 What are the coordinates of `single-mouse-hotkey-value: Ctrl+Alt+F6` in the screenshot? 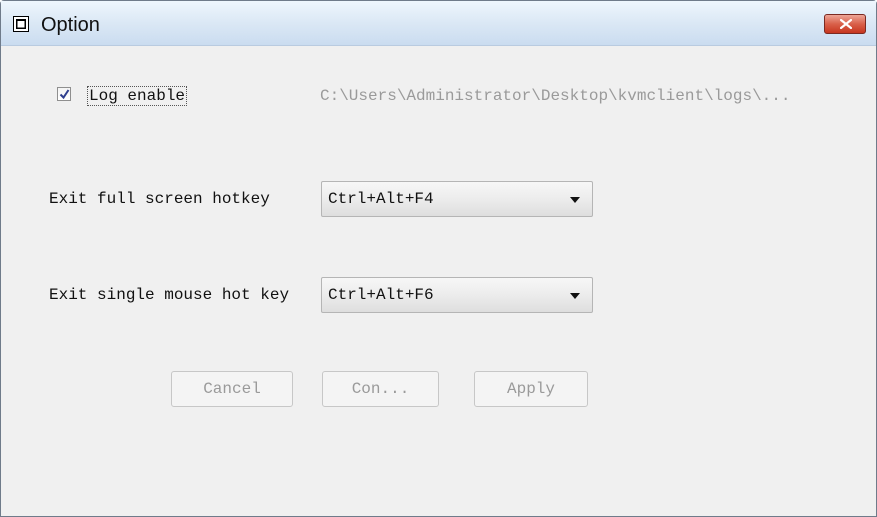 It's located at (381, 295).